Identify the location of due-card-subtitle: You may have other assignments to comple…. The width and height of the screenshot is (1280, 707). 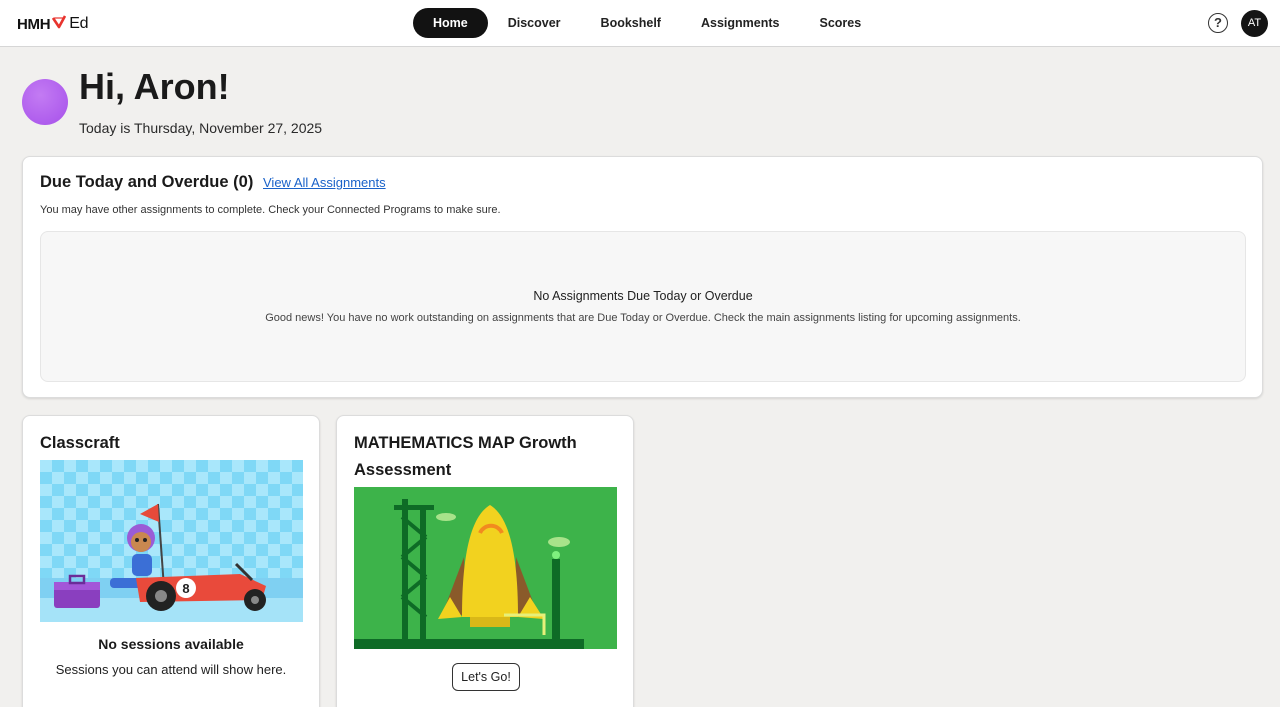
(270, 210).